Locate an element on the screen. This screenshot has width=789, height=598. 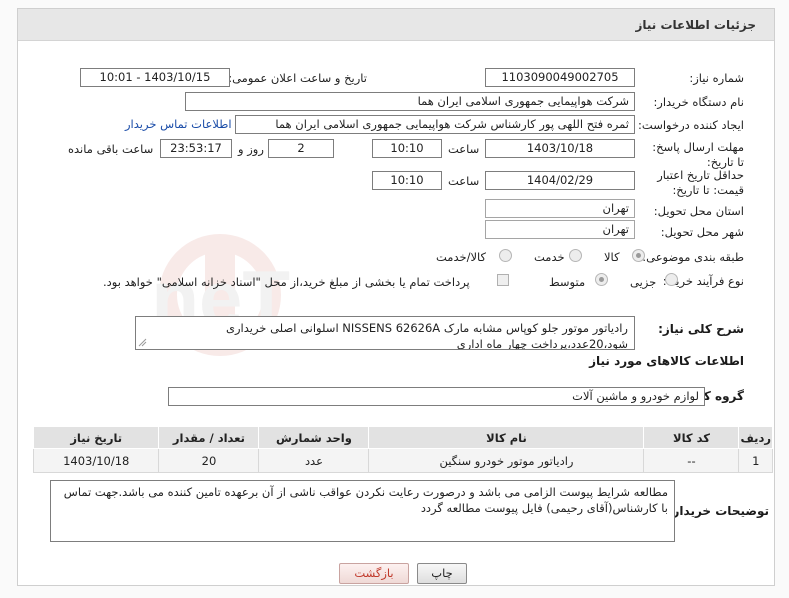
cell-unit: عدد is located at coordinates (314, 460).